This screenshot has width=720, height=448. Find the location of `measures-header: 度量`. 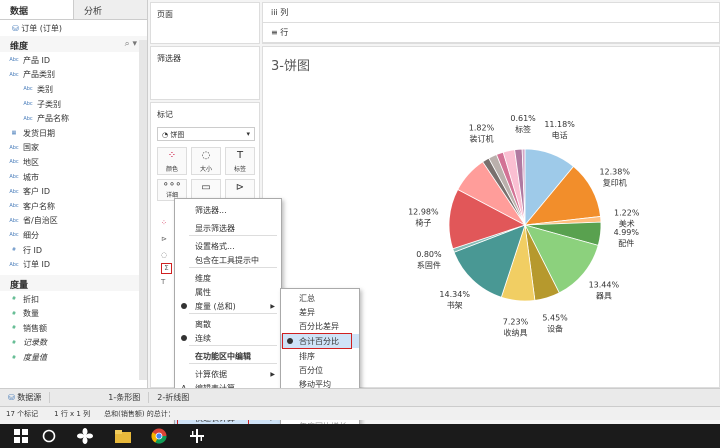

measures-header: 度量 is located at coordinates (73, 282).